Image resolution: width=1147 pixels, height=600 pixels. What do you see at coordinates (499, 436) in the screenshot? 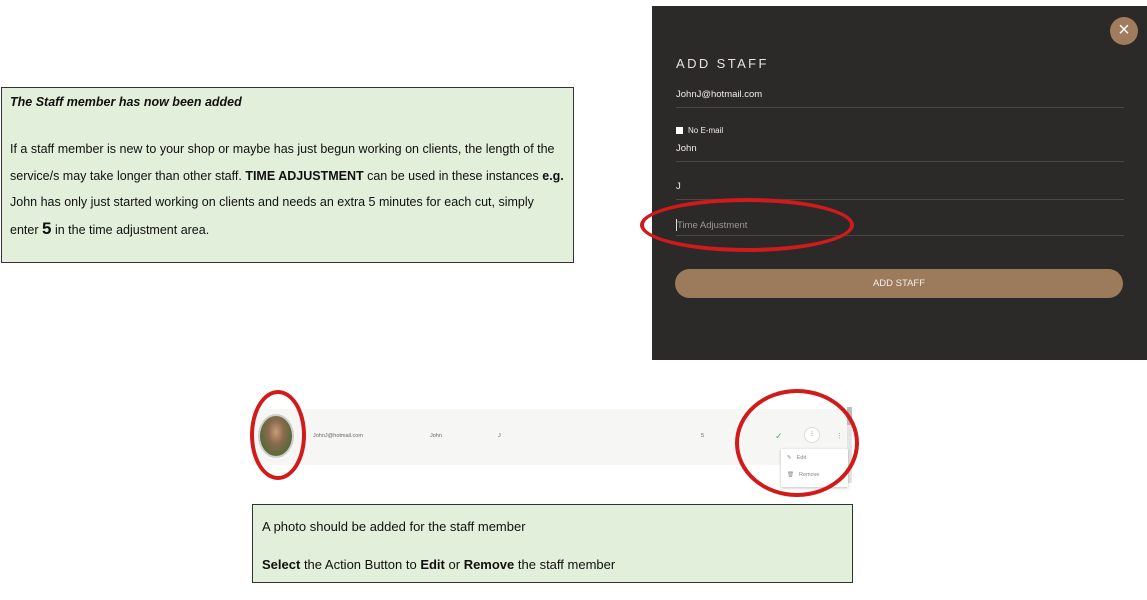
I see `staff-last-name-cell: J` at bounding box center [499, 436].